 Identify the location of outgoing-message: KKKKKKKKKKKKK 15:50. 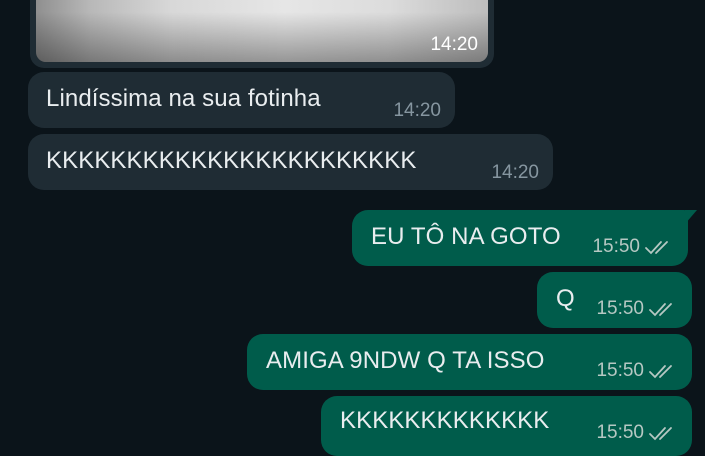
(506, 426).